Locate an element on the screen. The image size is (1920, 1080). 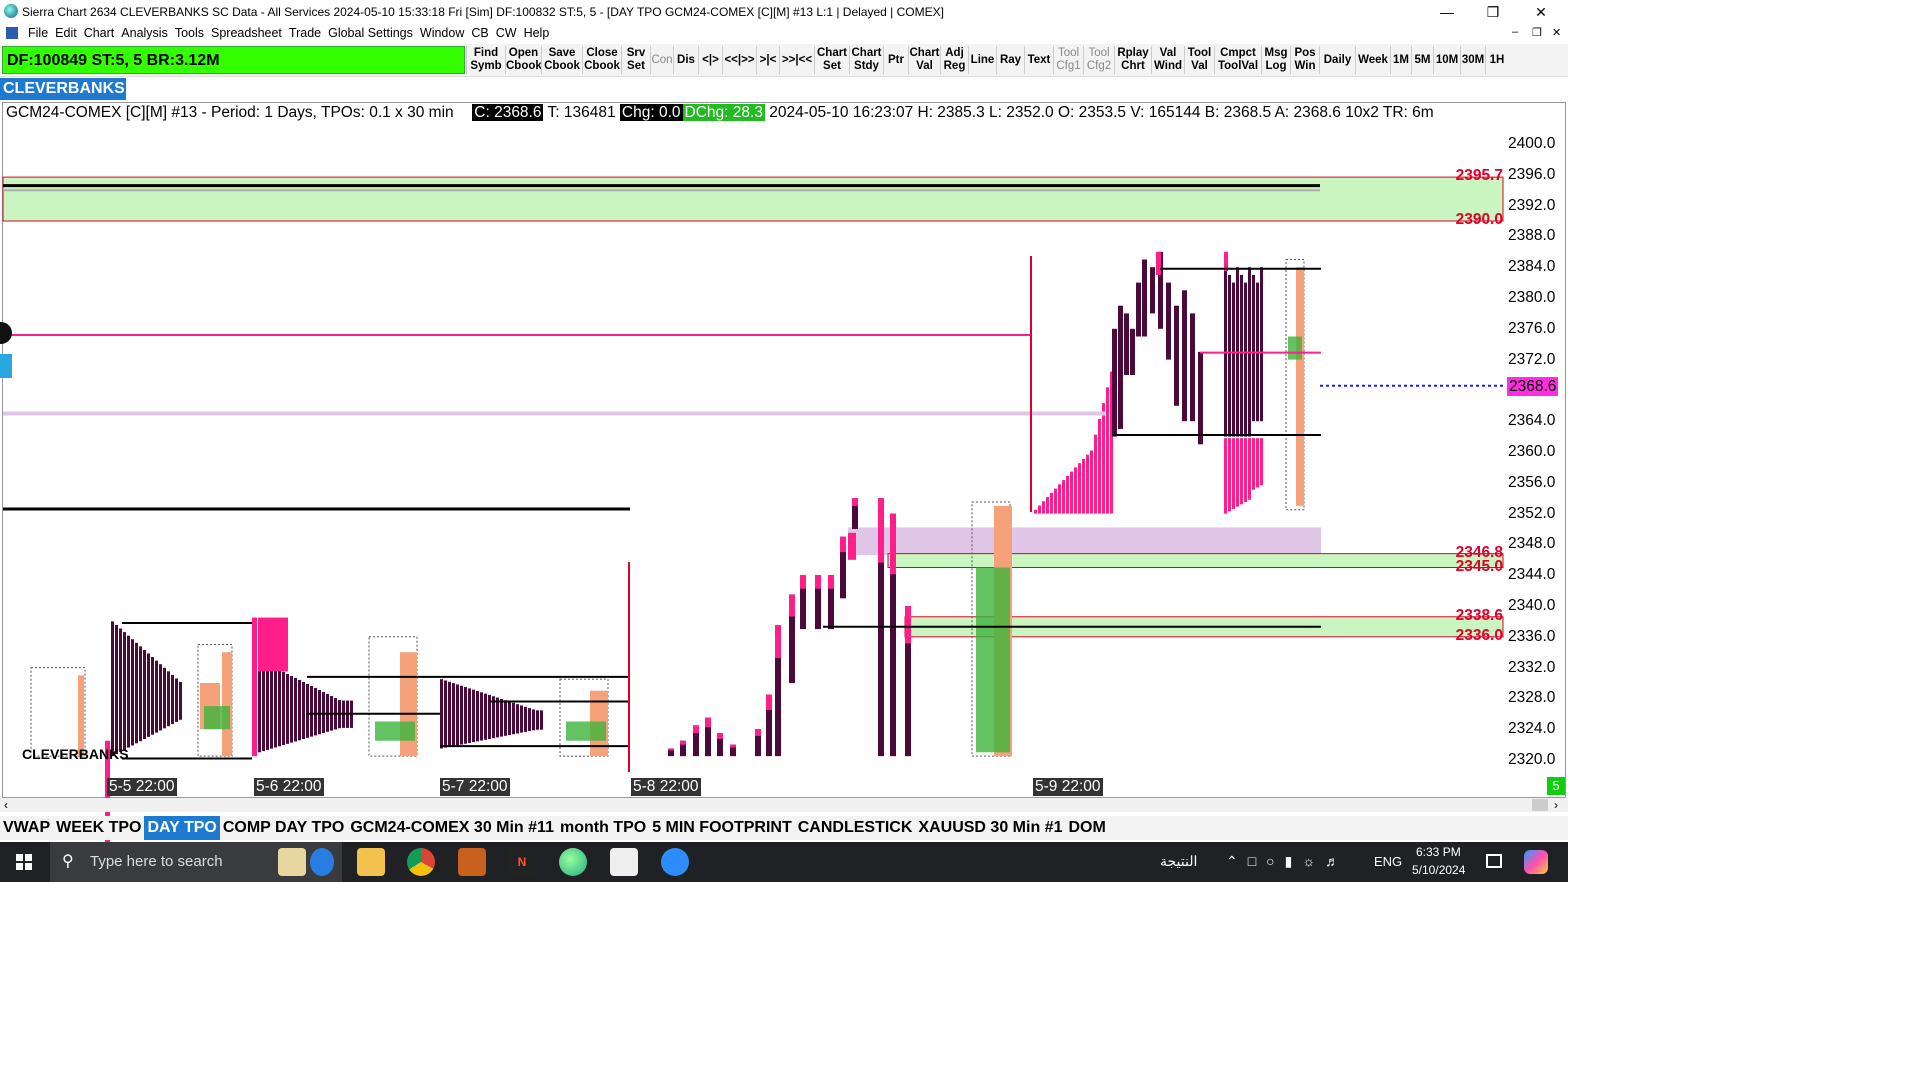
level-label: 2338.6 is located at coordinates (1479, 615).